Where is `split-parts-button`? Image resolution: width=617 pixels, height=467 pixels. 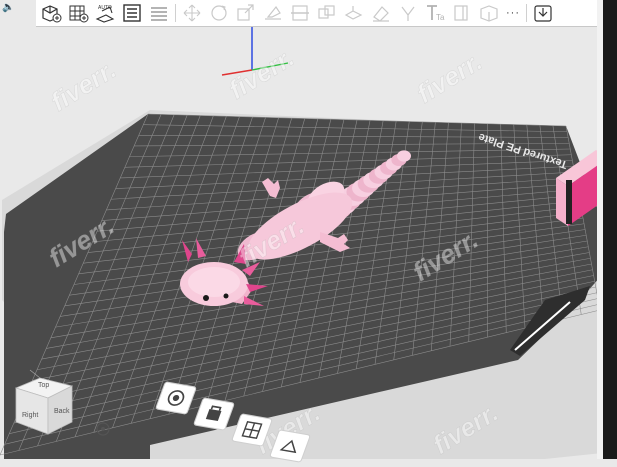 split-parts-button is located at coordinates (354, 13).